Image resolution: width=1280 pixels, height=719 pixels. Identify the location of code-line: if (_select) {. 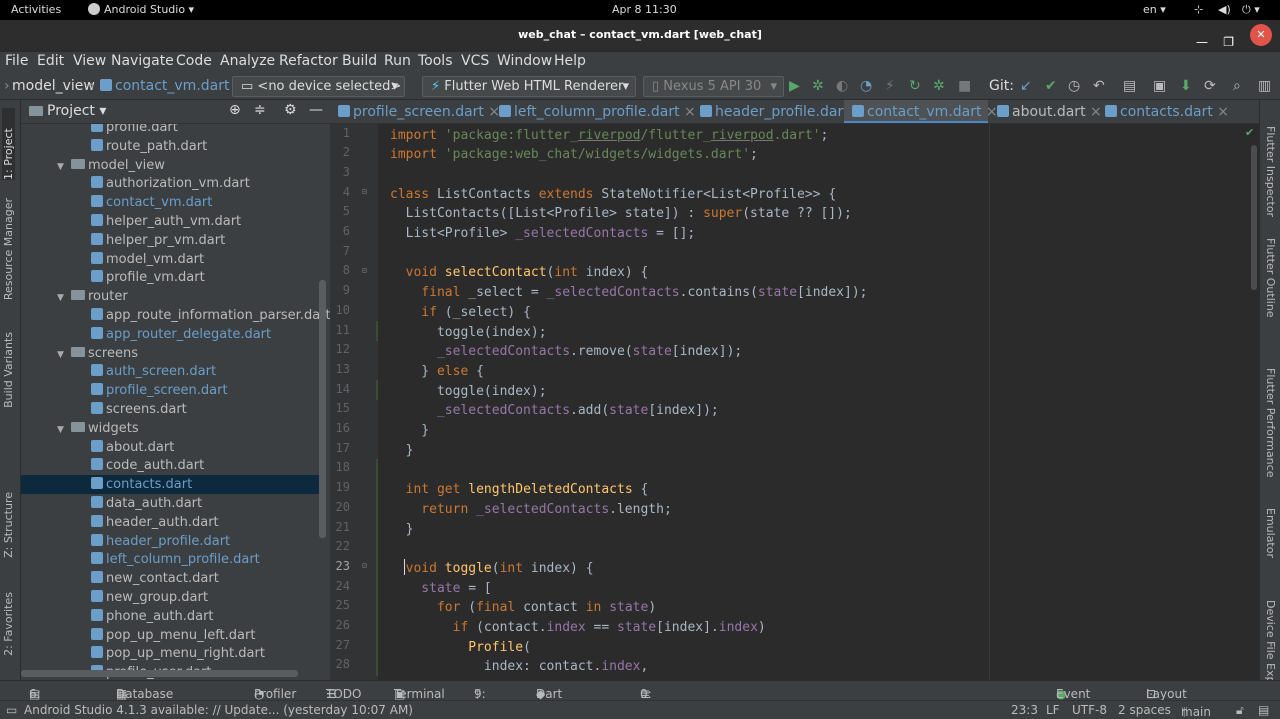
(460, 312).